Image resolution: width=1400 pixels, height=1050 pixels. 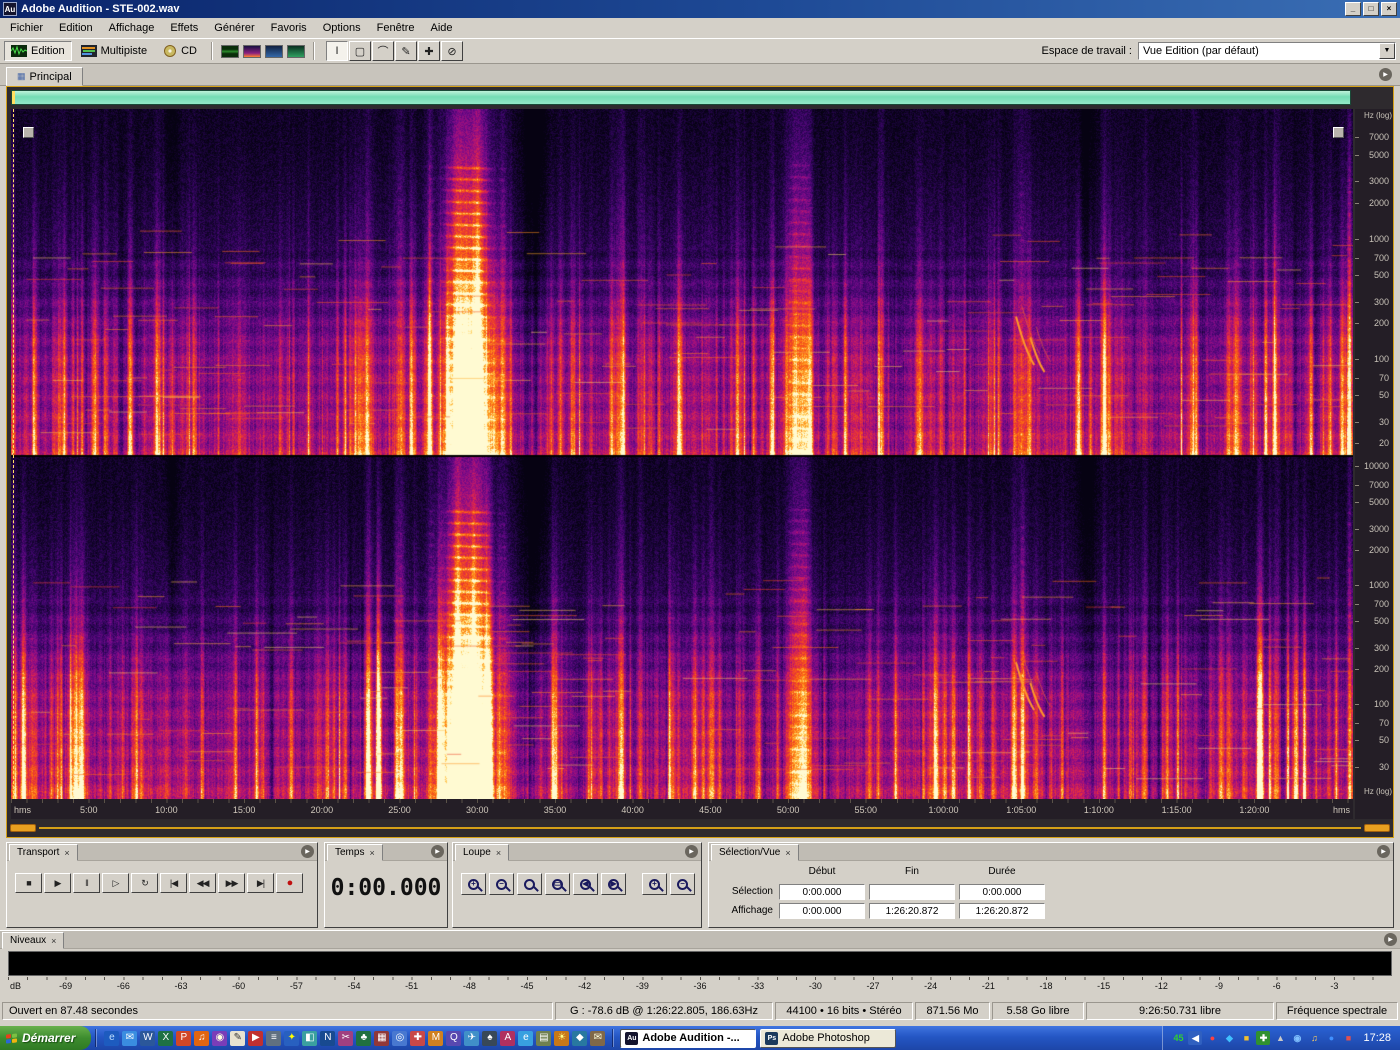 What do you see at coordinates (700, 828) in the screenshot?
I see `horizontal-scrollbar` at bounding box center [700, 828].